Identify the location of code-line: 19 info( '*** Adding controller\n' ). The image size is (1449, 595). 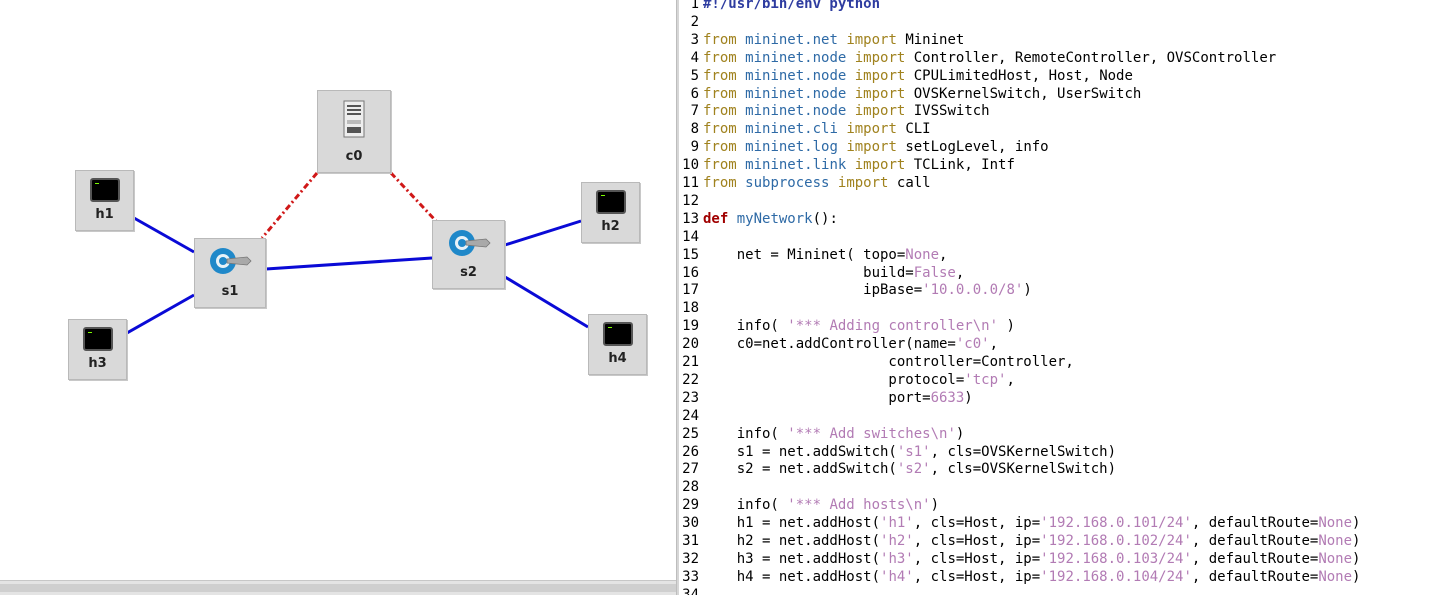
(1064, 326).